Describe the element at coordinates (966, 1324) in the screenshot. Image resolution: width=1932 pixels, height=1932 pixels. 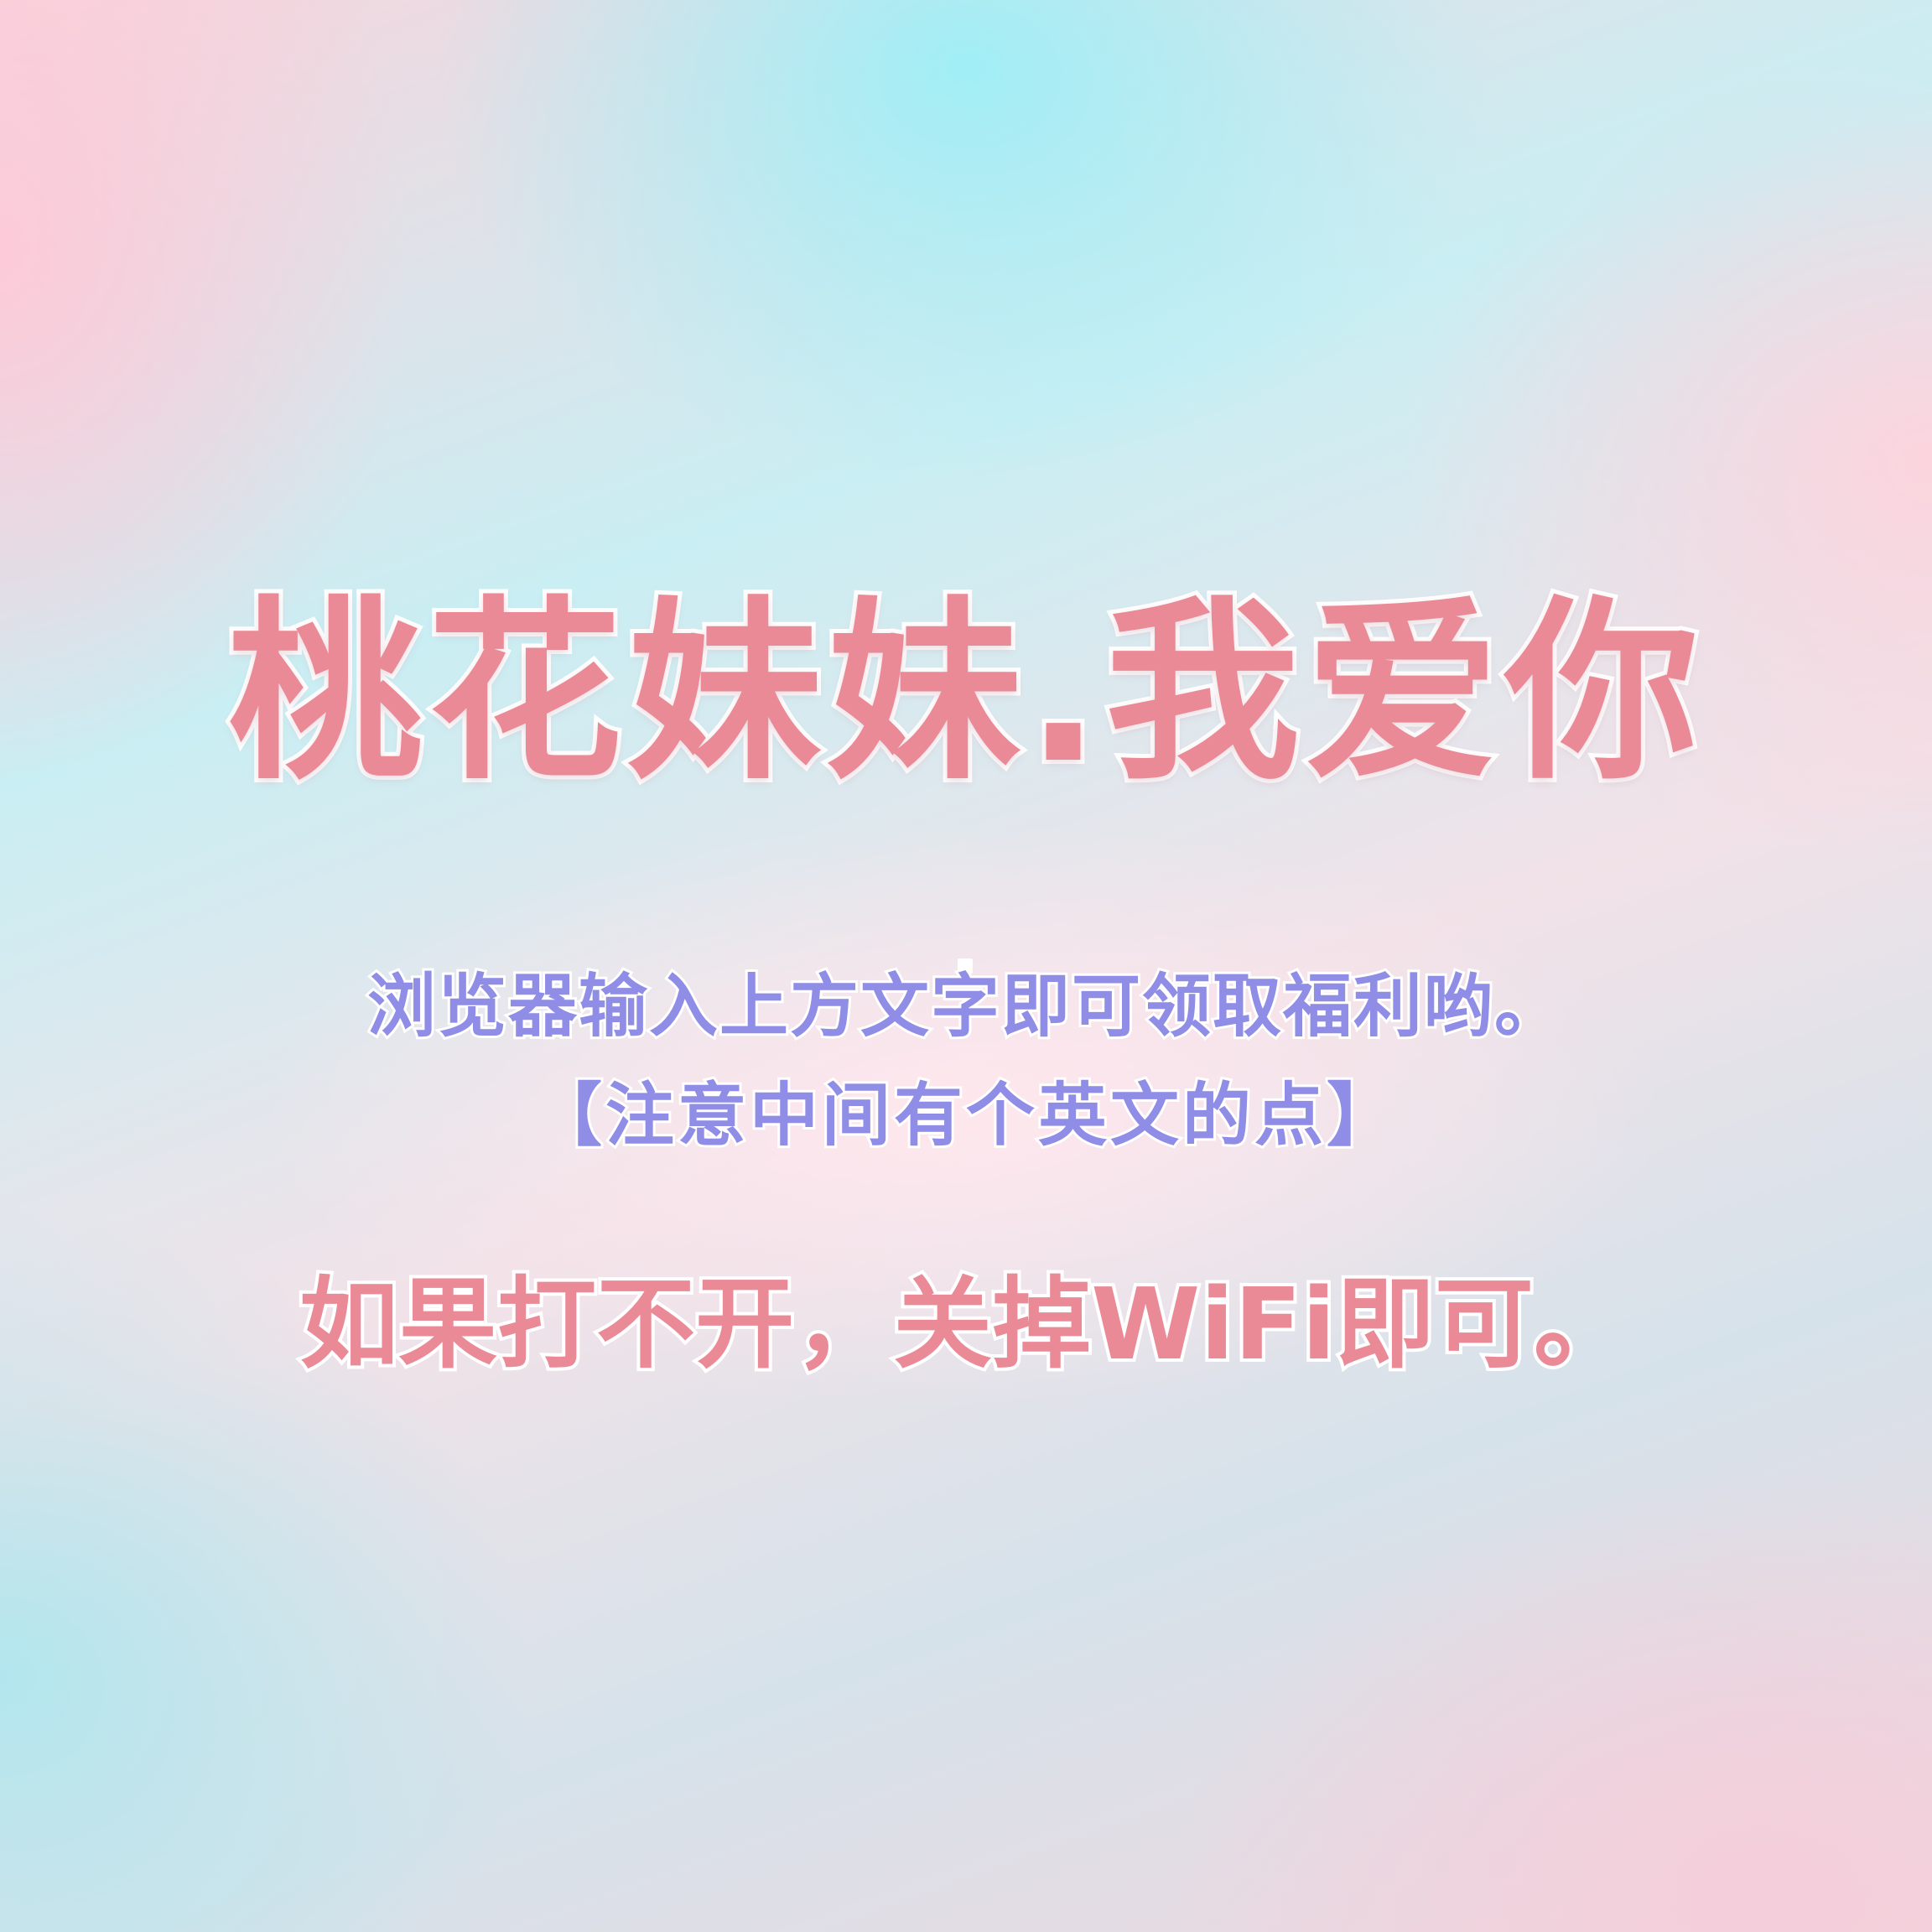
I see `wifi-tip: 如果打不开，关掉WiFi即可。` at that location.